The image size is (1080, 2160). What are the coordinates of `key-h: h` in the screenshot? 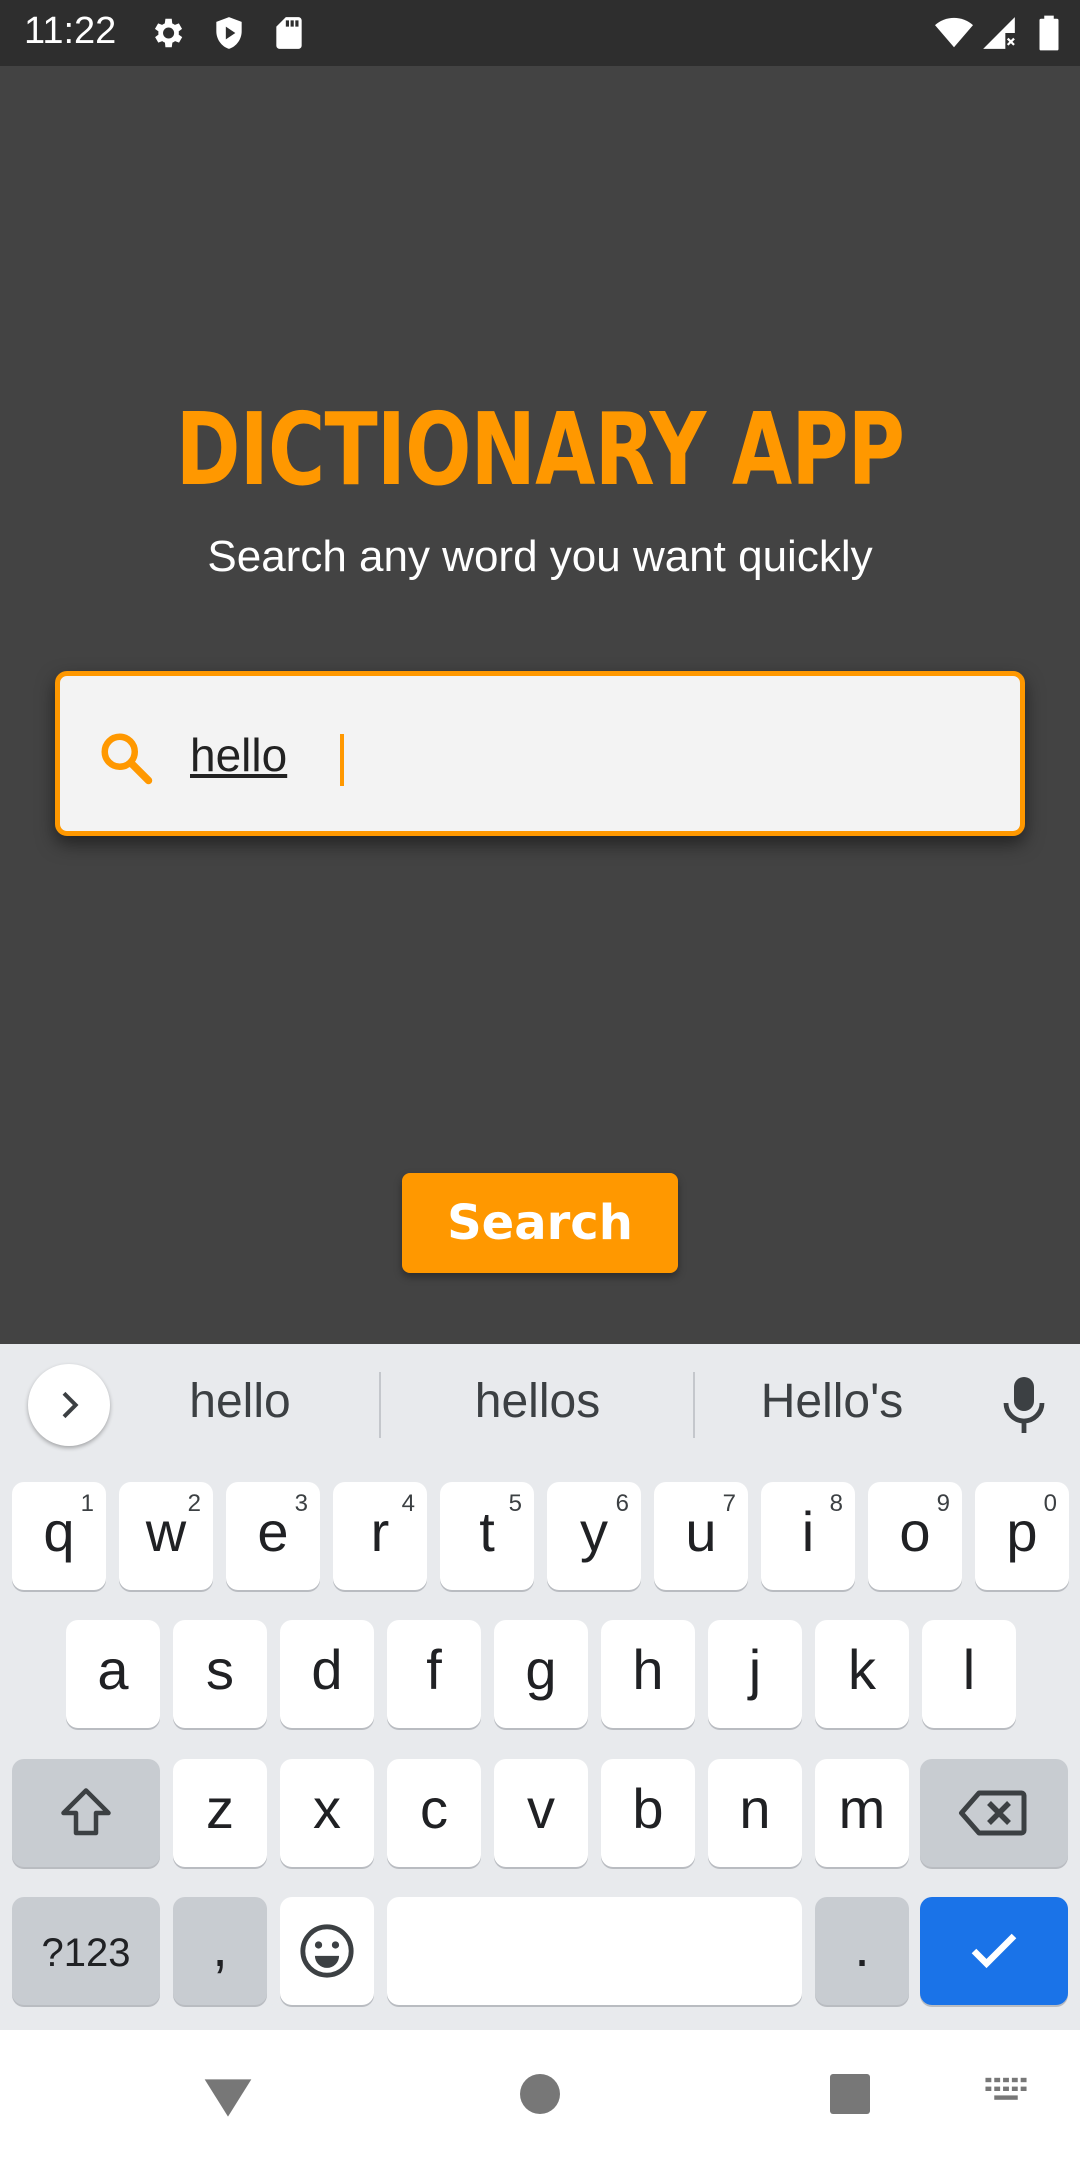 It's located at (648, 1674).